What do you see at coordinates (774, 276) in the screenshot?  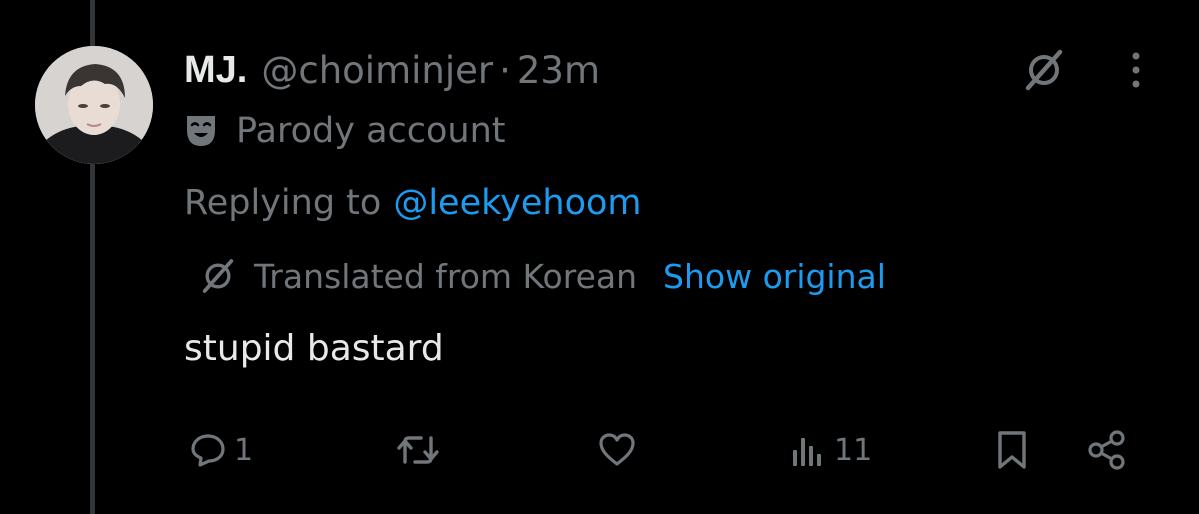 I see `show-original-link: Show original` at bounding box center [774, 276].